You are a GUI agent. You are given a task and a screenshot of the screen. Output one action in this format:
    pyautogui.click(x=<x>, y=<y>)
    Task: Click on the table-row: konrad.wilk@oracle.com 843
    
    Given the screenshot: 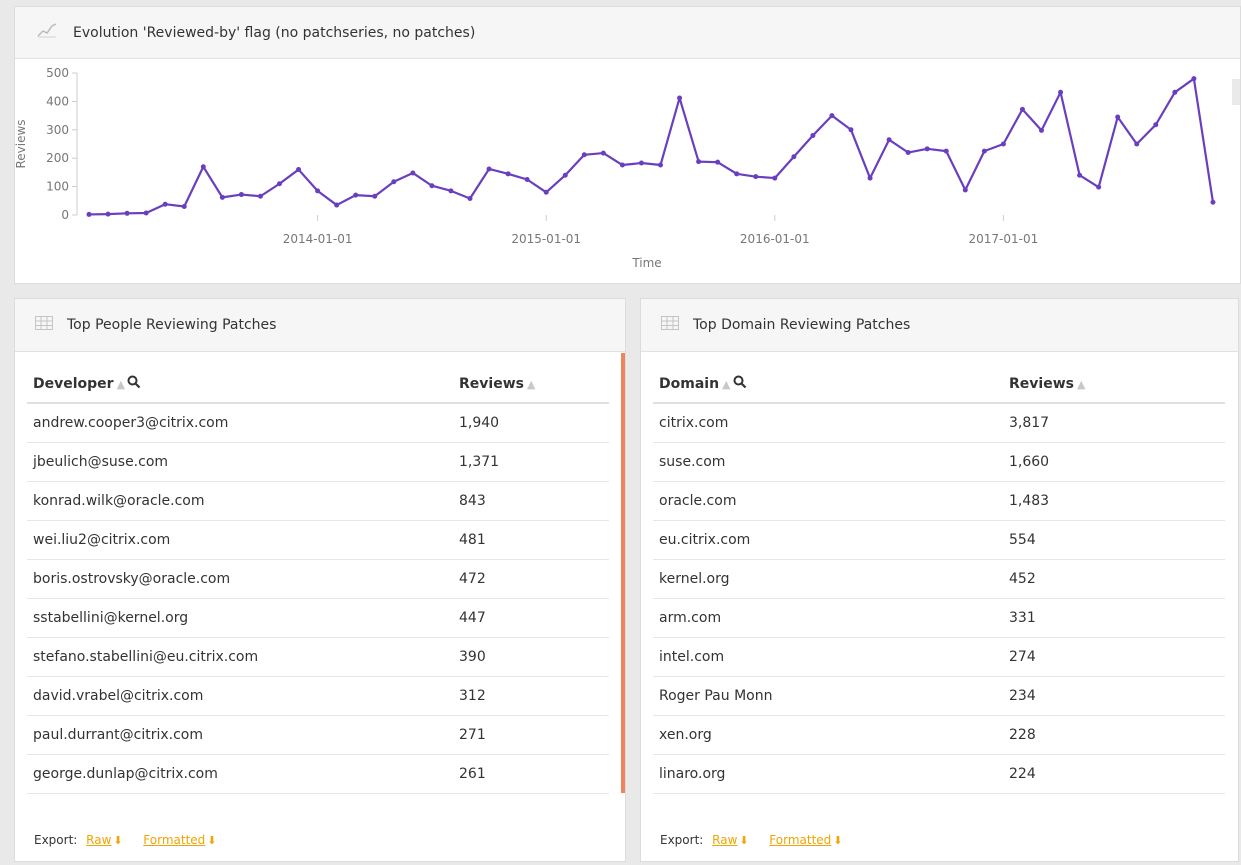 What is the action you would take?
    pyautogui.click(x=318, y=501)
    